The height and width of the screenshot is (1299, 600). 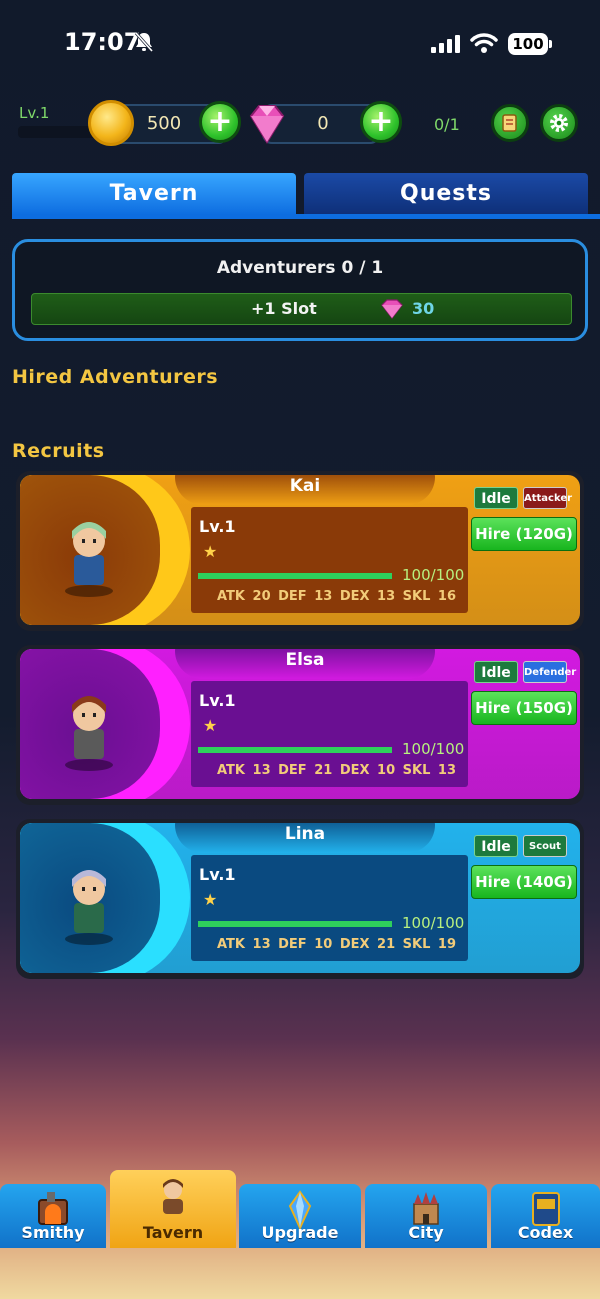 What do you see at coordinates (549, 672) in the screenshot?
I see `role-badge: Defender` at bounding box center [549, 672].